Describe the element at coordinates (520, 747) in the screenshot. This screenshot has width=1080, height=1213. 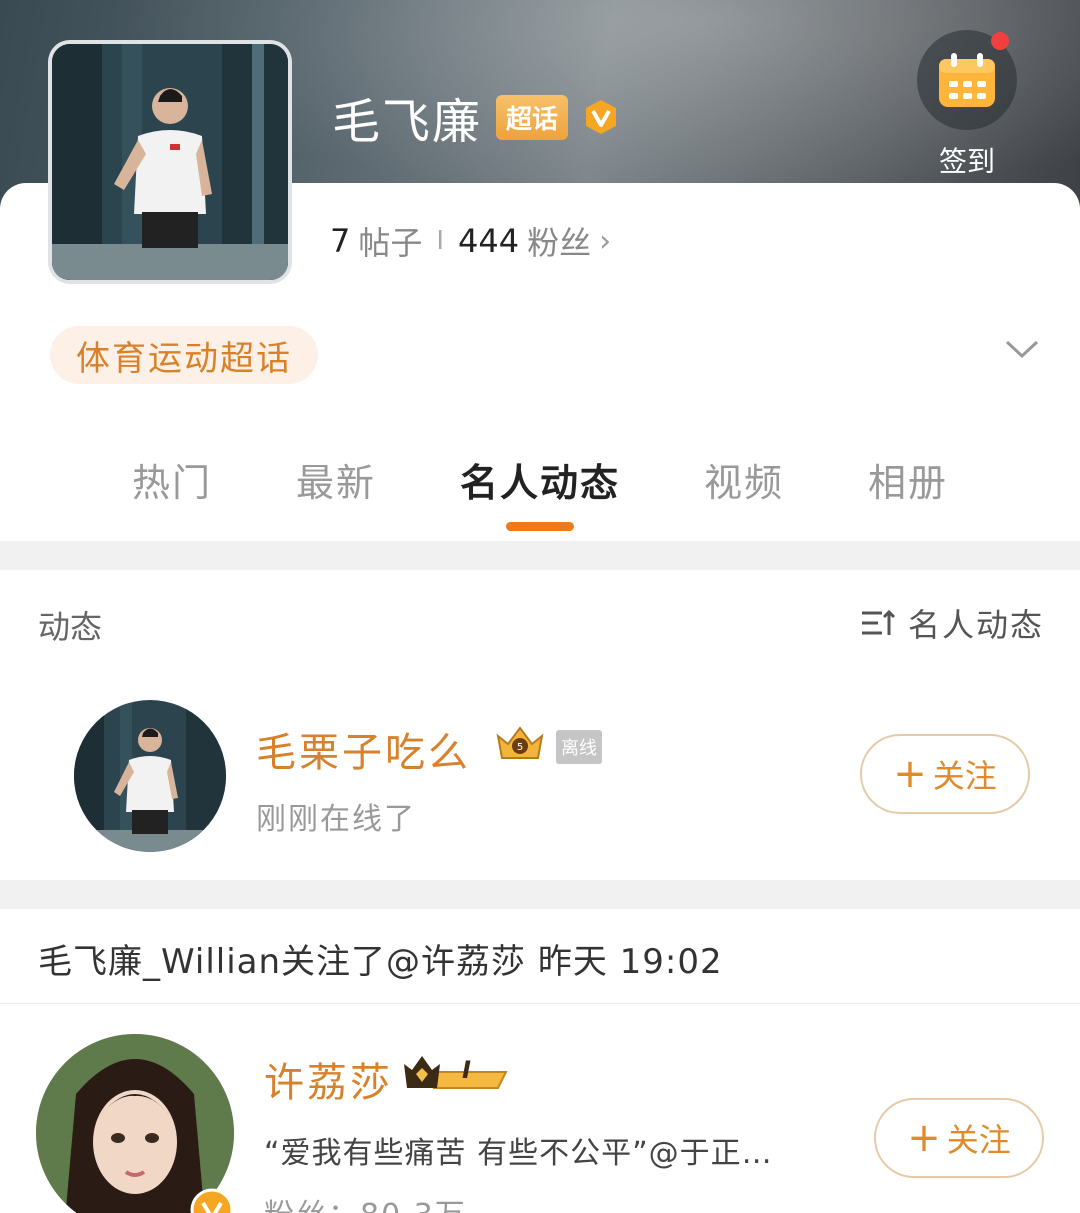
I see `svg-text: 5` at that location.